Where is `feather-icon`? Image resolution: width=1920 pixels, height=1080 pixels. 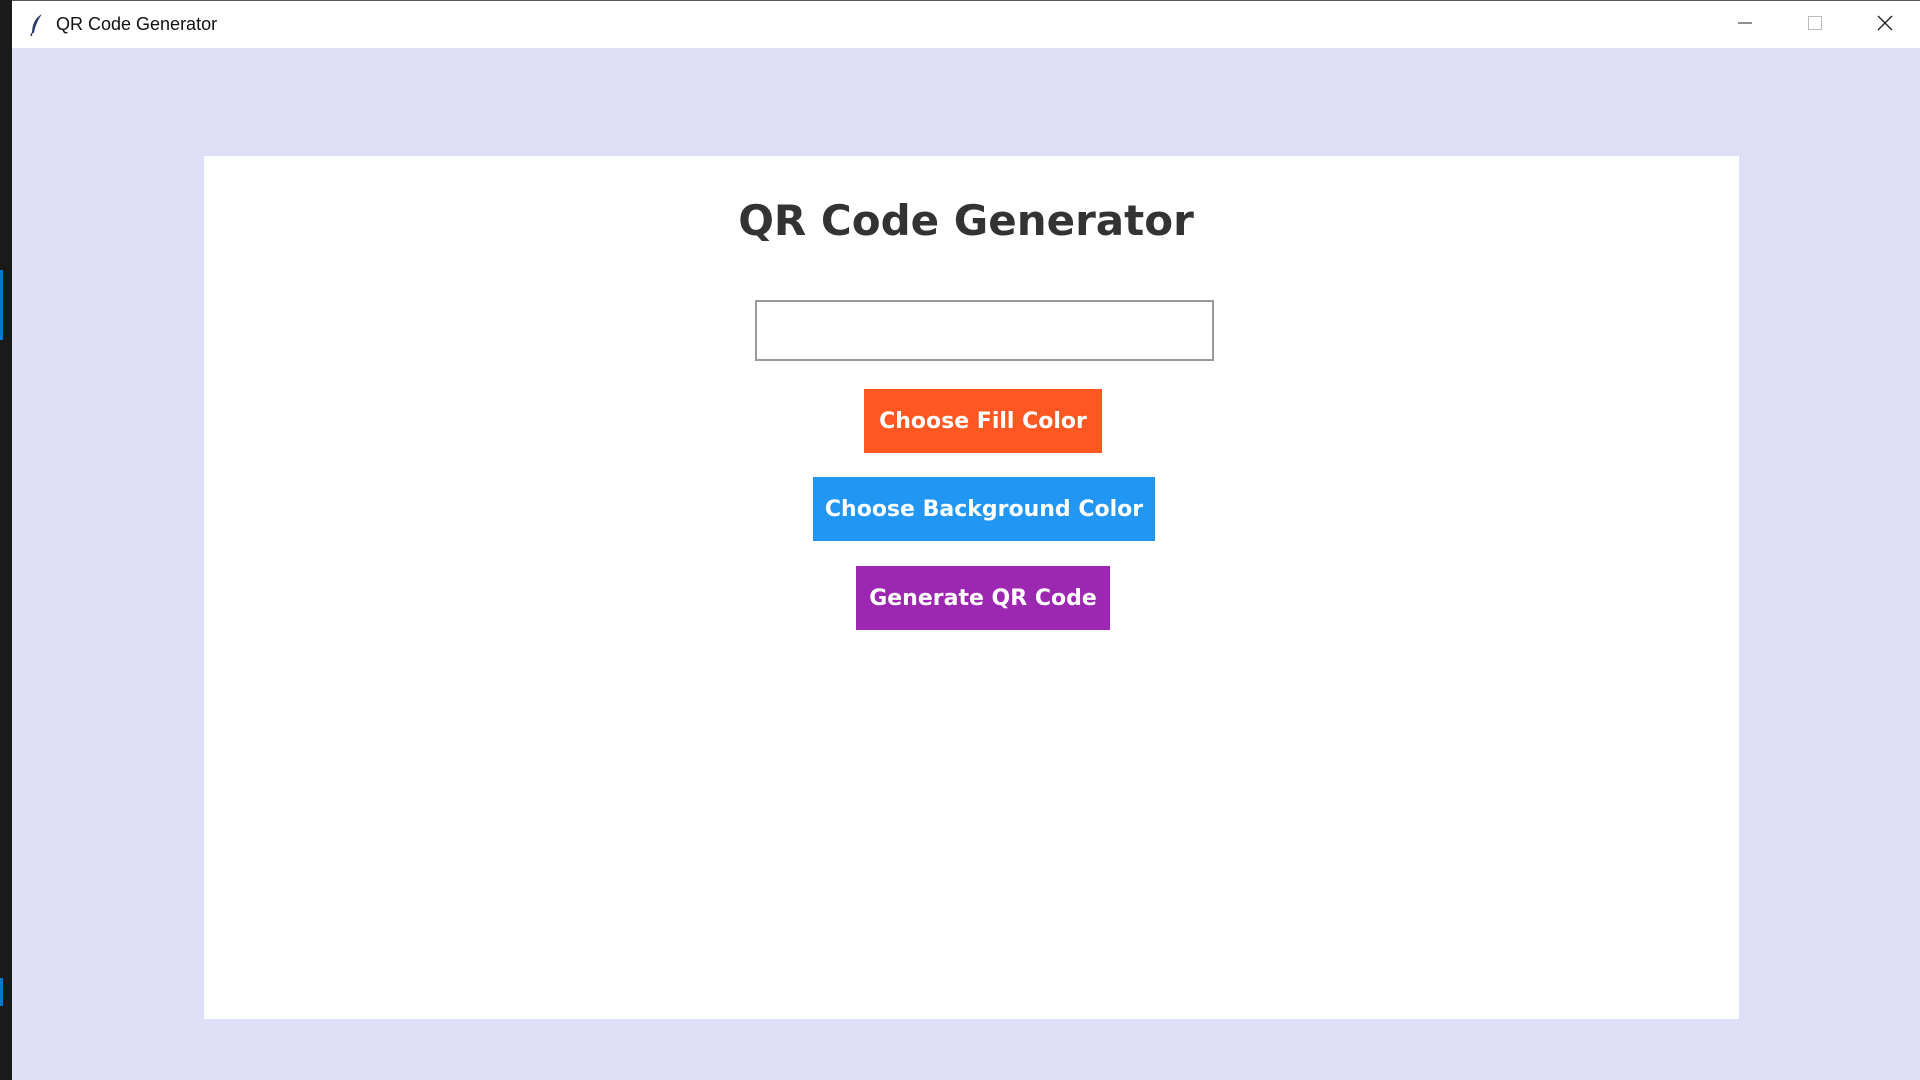 feather-icon is located at coordinates (37, 25).